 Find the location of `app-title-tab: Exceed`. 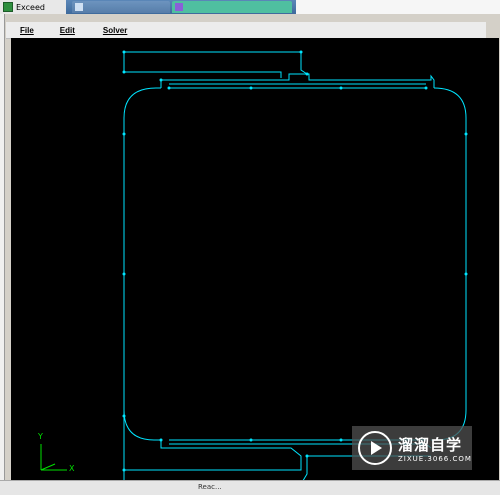

app-title-tab: Exceed is located at coordinates (33, 7).